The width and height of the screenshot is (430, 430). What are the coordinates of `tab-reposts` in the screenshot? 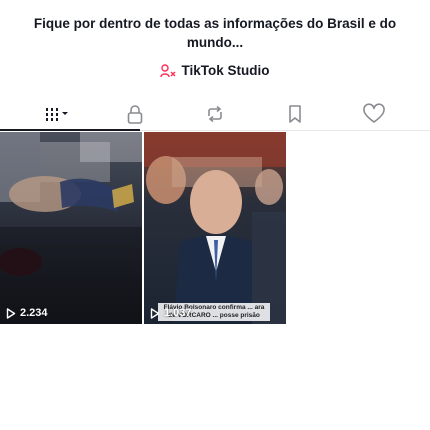 It's located at (215, 114).